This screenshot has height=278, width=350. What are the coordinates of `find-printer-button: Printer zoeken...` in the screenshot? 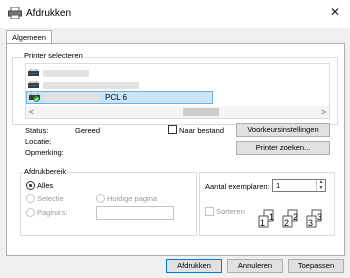 It's located at (283, 148).